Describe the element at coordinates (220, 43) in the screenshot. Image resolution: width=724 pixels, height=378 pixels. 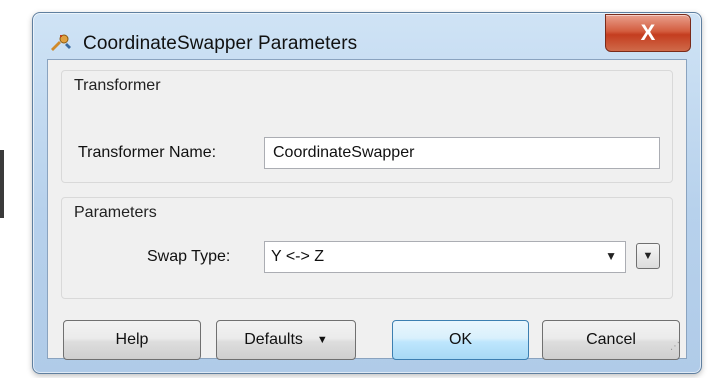
I see `window-title: CoordinateSwapper Parameters` at that location.